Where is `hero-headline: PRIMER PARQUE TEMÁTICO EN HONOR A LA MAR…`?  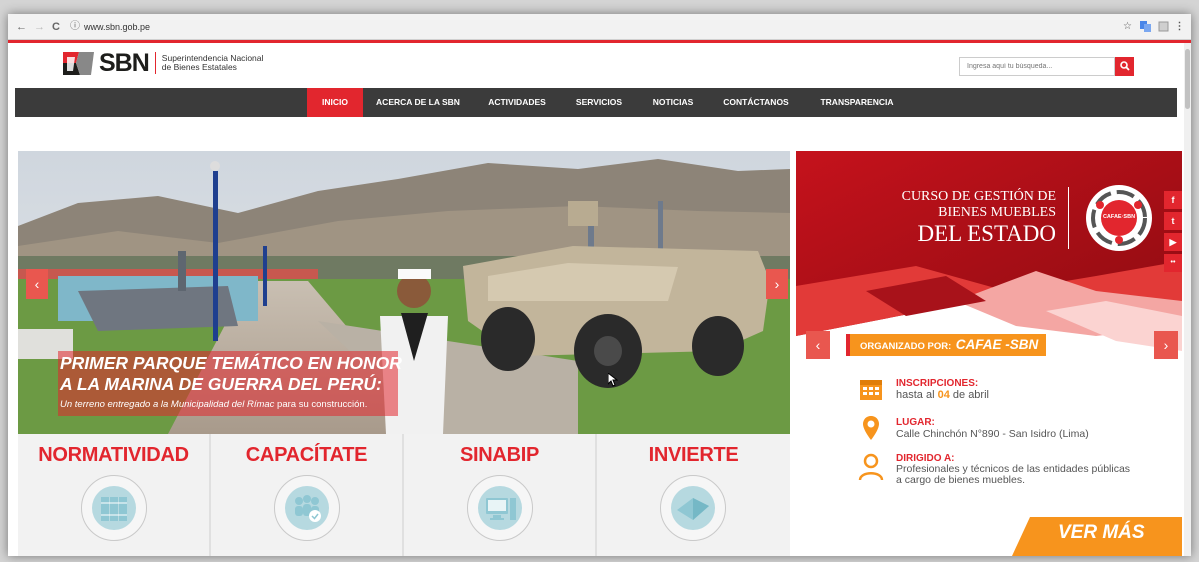
hero-headline: PRIMER PARQUE TEMÁTICO EN HONOR A LA MAR… is located at coordinates (231, 374).